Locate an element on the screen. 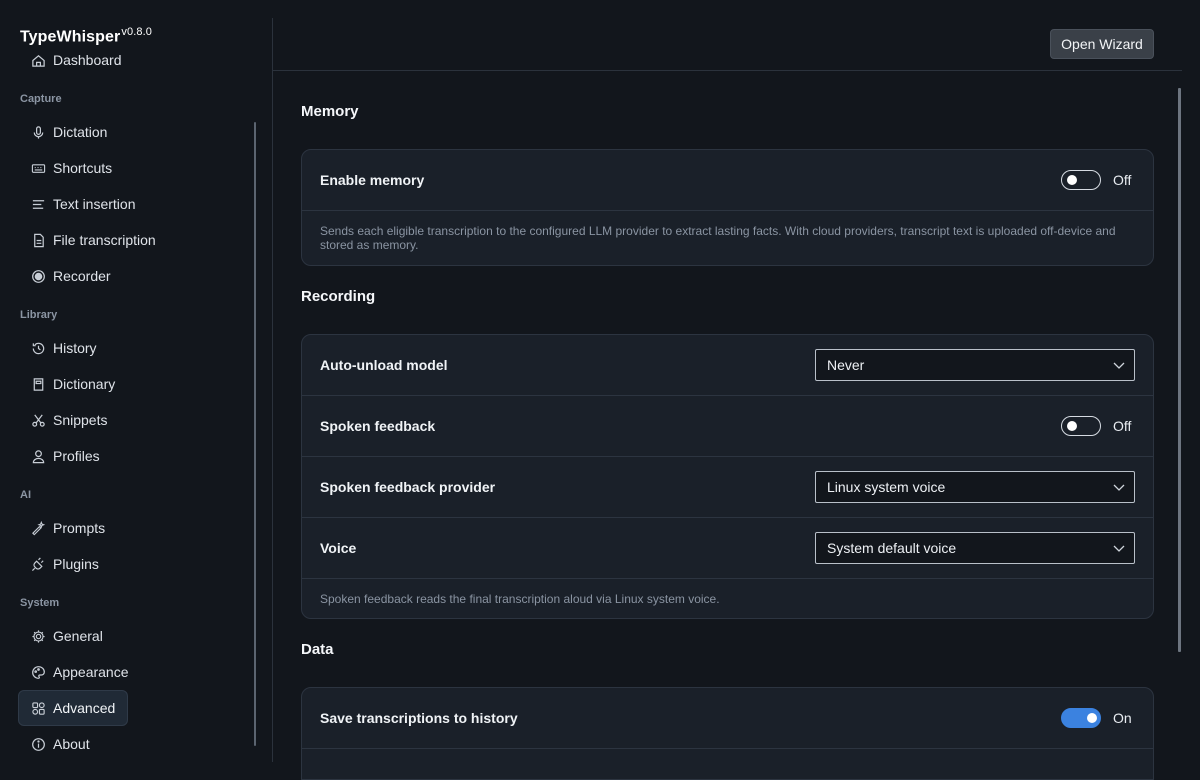 This screenshot has width=1200, height=780. auto-unload-label: Auto-unload model is located at coordinates (384, 365).